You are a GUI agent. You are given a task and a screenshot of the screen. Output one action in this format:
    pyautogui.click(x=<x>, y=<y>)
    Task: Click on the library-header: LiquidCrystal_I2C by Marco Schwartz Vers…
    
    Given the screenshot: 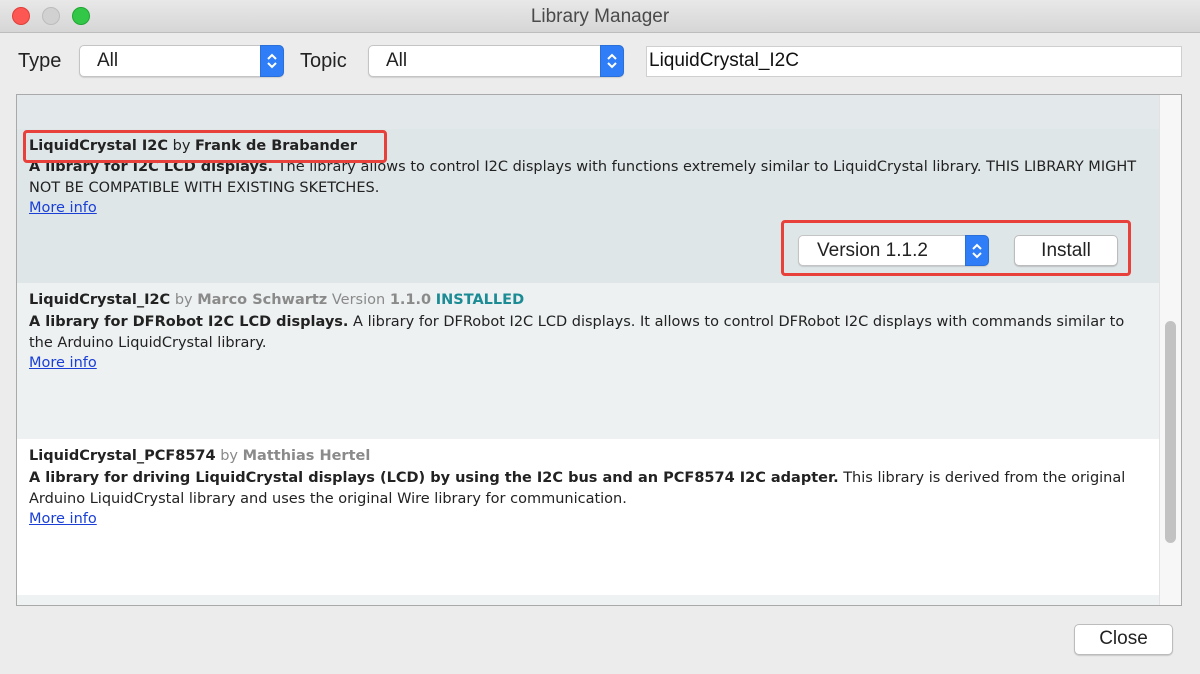 What is the action you would take?
    pyautogui.click(x=276, y=300)
    